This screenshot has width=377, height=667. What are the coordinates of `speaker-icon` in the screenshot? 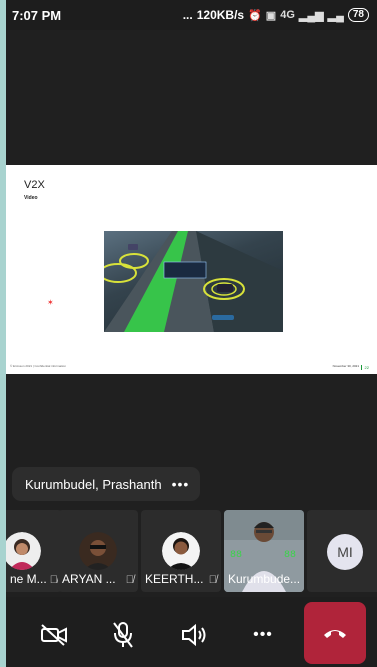 It's located at (194, 635).